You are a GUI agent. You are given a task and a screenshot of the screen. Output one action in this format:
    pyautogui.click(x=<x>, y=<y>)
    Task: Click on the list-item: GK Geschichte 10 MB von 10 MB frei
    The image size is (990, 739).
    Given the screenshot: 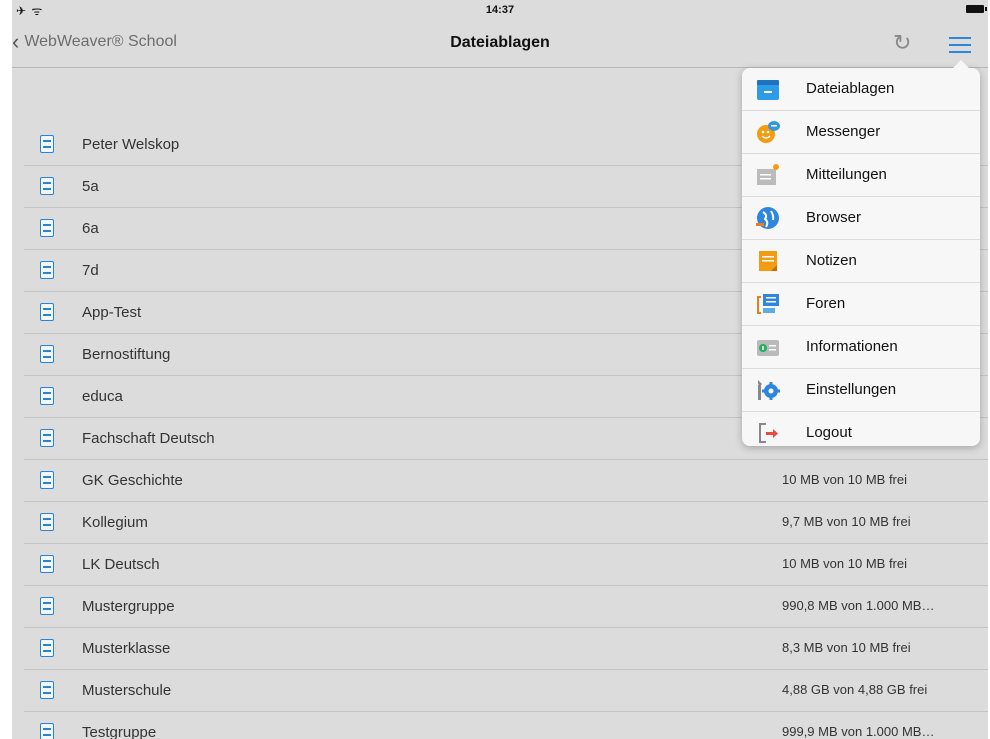 What is the action you would take?
    pyautogui.click(x=506, y=481)
    